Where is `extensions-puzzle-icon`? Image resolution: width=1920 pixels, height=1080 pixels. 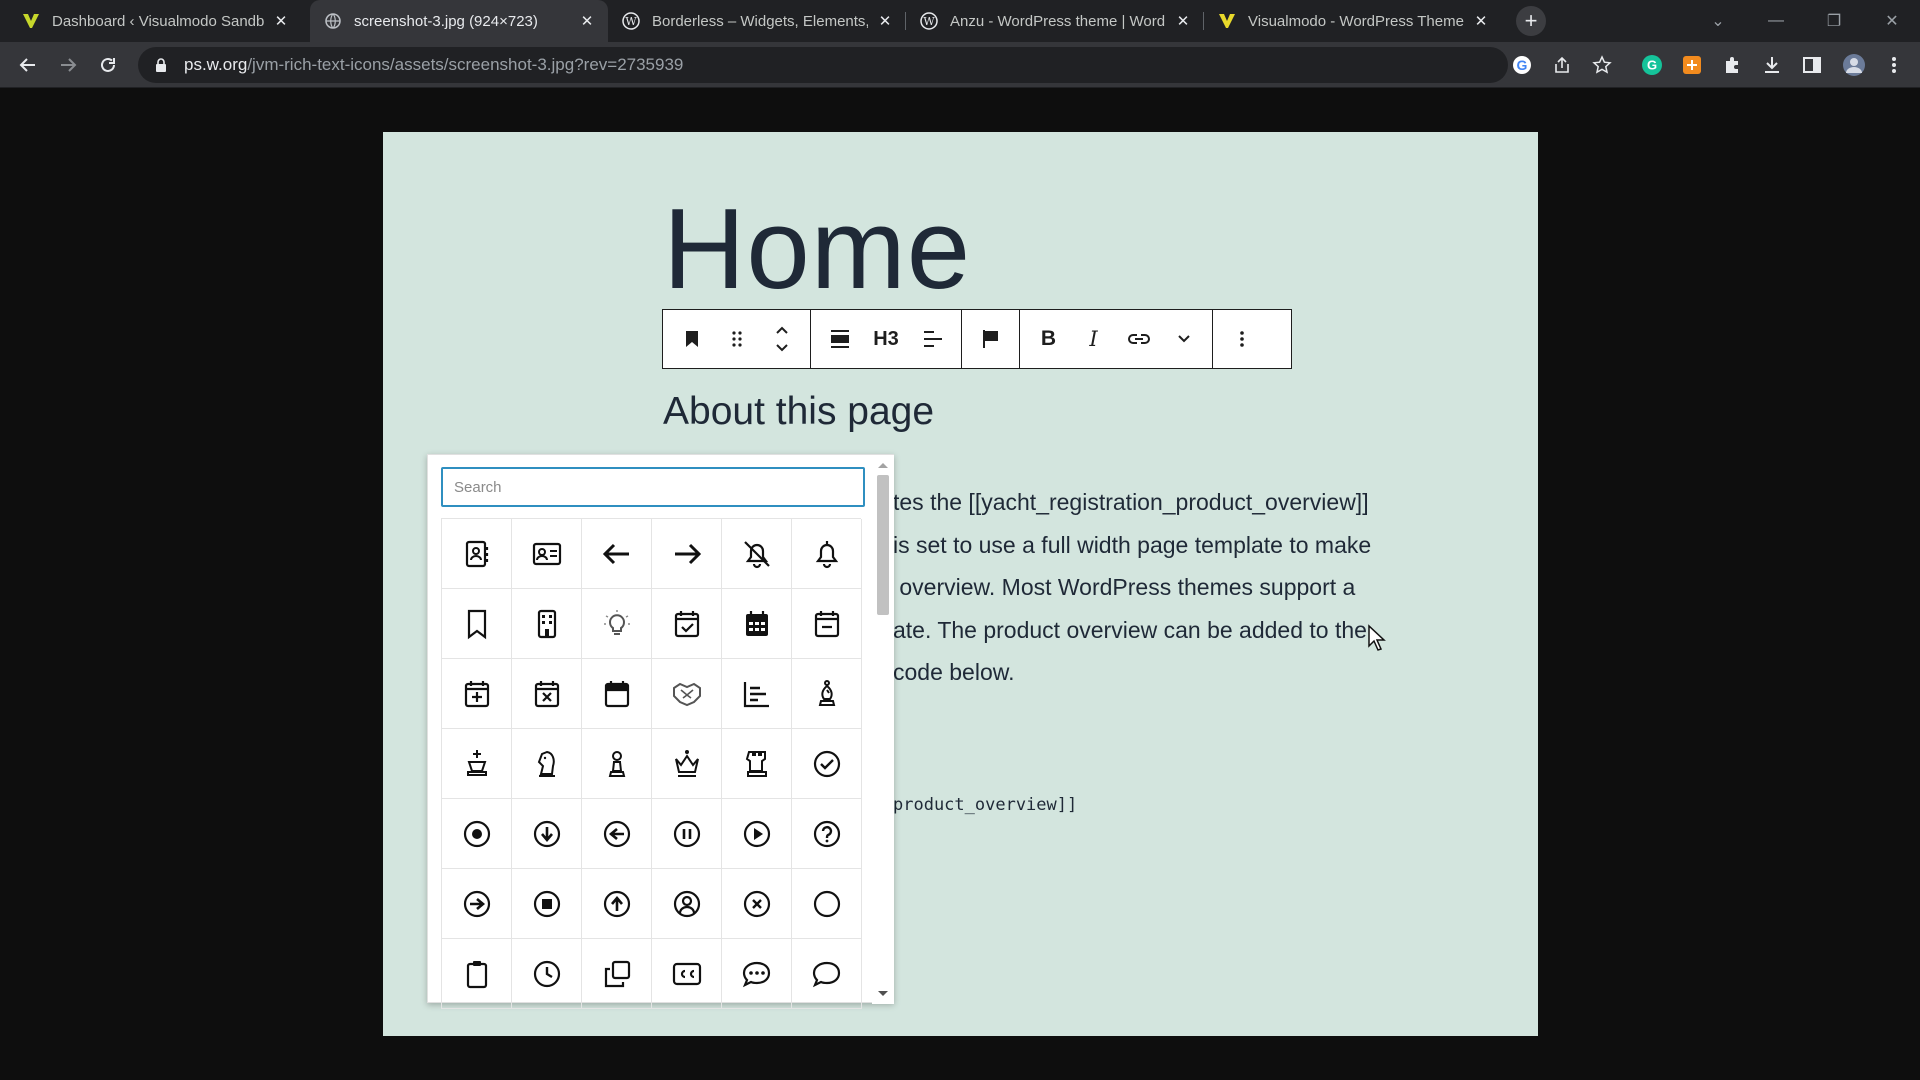
extensions-puzzle-icon is located at coordinates (1732, 65).